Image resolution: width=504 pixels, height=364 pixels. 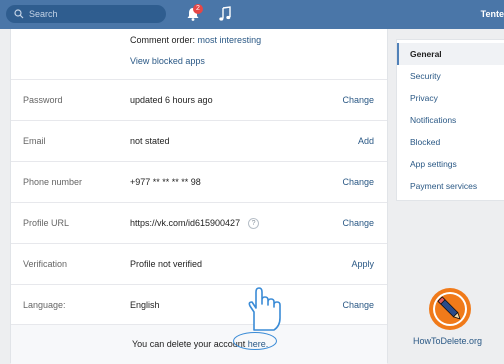 I want to click on password-label: Password, so click(x=43, y=100).